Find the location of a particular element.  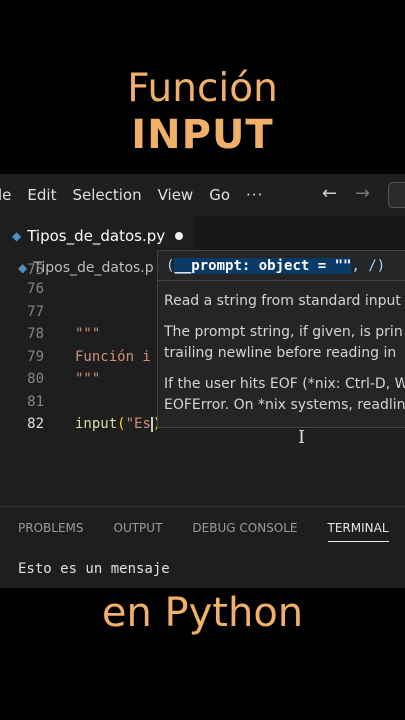

arrow-left-icon: ← is located at coordinates (329, 193).